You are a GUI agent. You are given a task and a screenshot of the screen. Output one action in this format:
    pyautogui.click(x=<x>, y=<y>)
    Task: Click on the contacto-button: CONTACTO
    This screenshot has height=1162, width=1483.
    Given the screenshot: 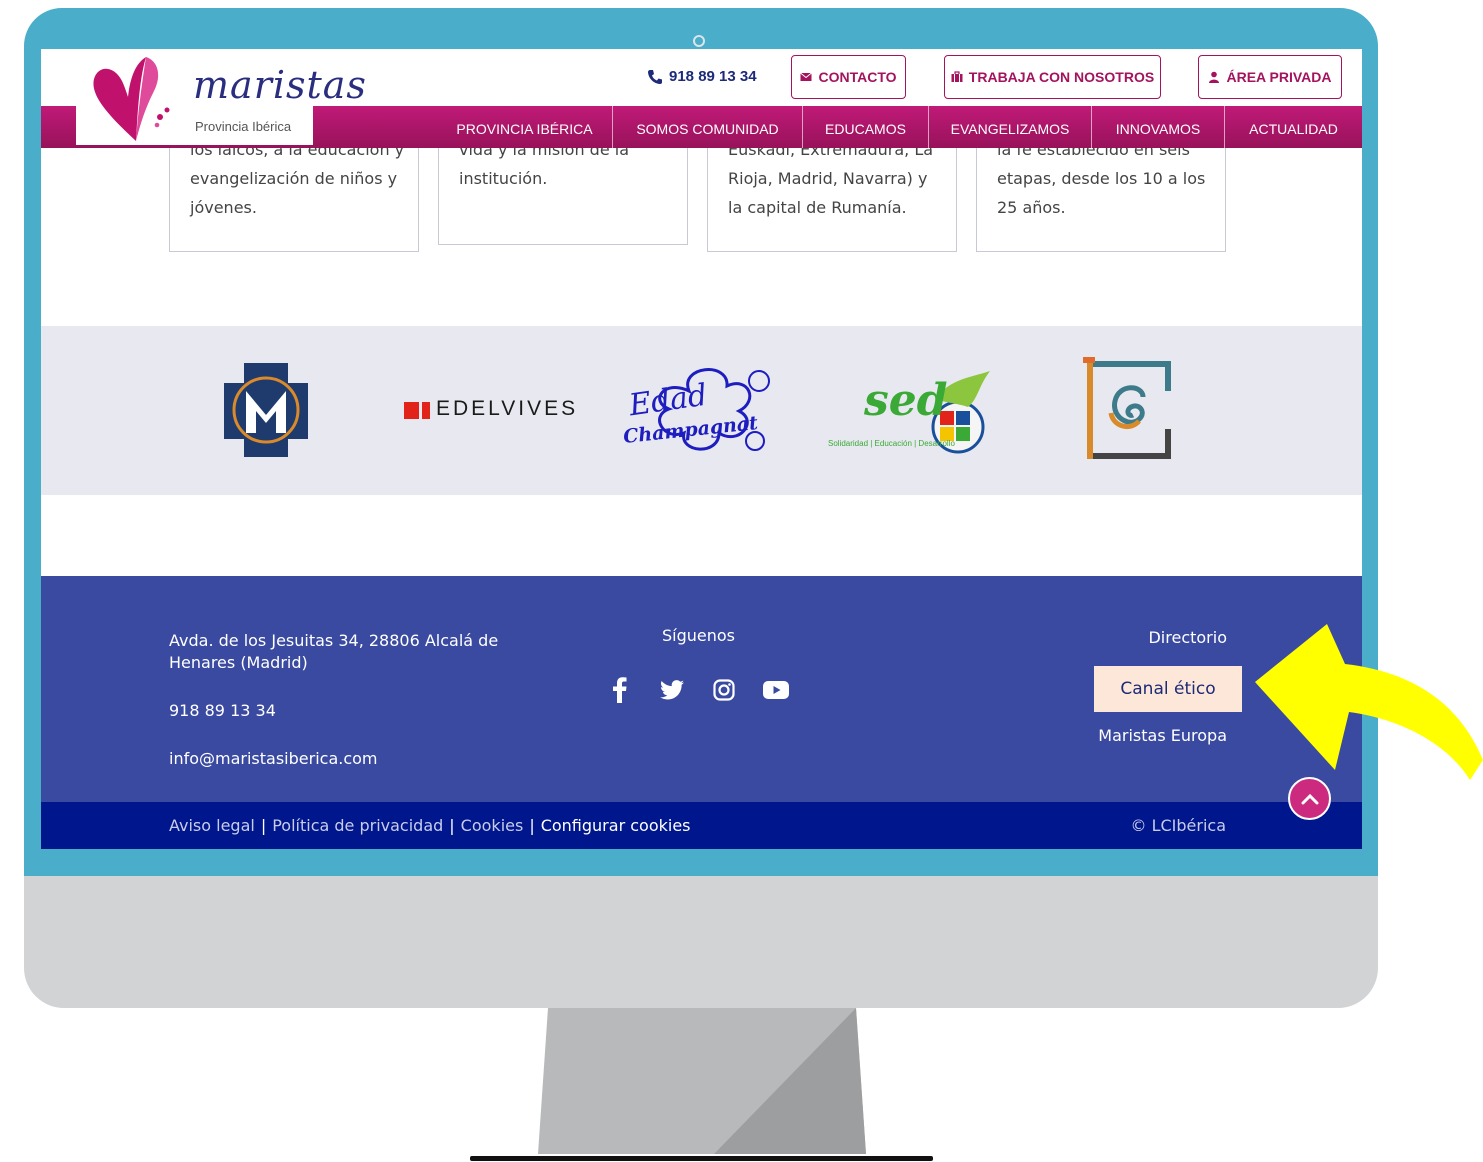 What is the action you would take?
    pyautogui.click(x=848, y=77)
    